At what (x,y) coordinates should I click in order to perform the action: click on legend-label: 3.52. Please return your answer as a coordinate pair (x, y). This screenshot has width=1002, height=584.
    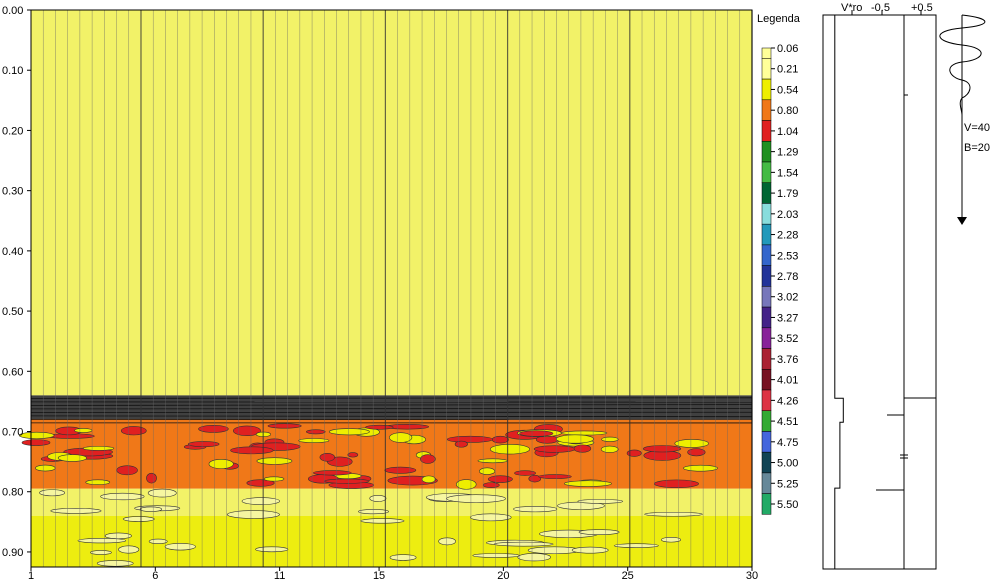
    Looking at the image, I should click on (787, 339).